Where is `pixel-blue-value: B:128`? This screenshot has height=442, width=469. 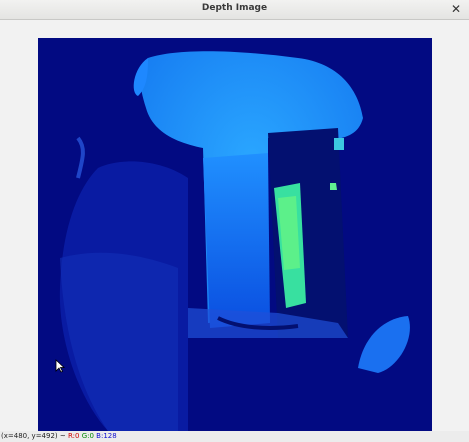
pixel-blue-value: B:128 is located at coordinates (106, 436).